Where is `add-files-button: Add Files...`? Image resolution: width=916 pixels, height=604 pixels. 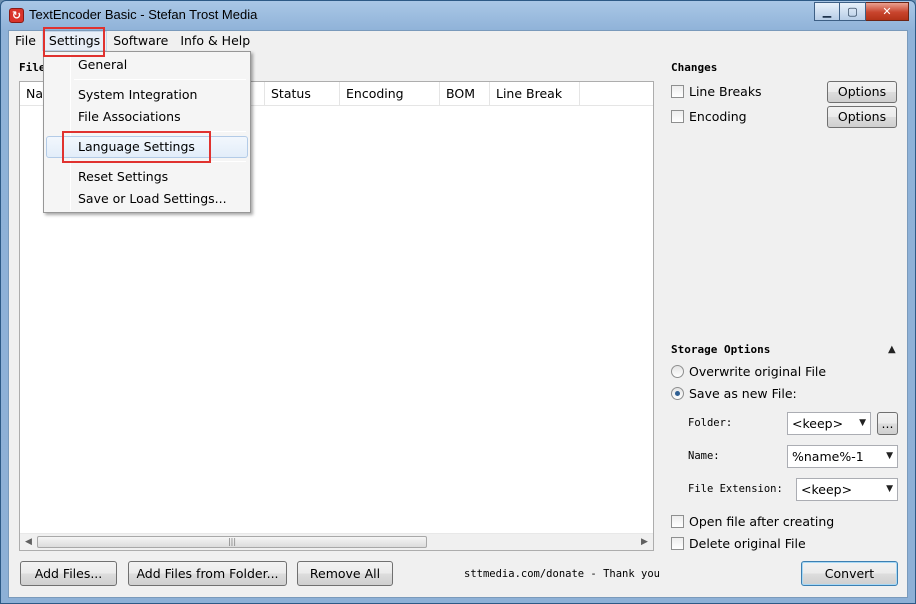
add-files-button: Add Files... is located at coordinates (68, 573).